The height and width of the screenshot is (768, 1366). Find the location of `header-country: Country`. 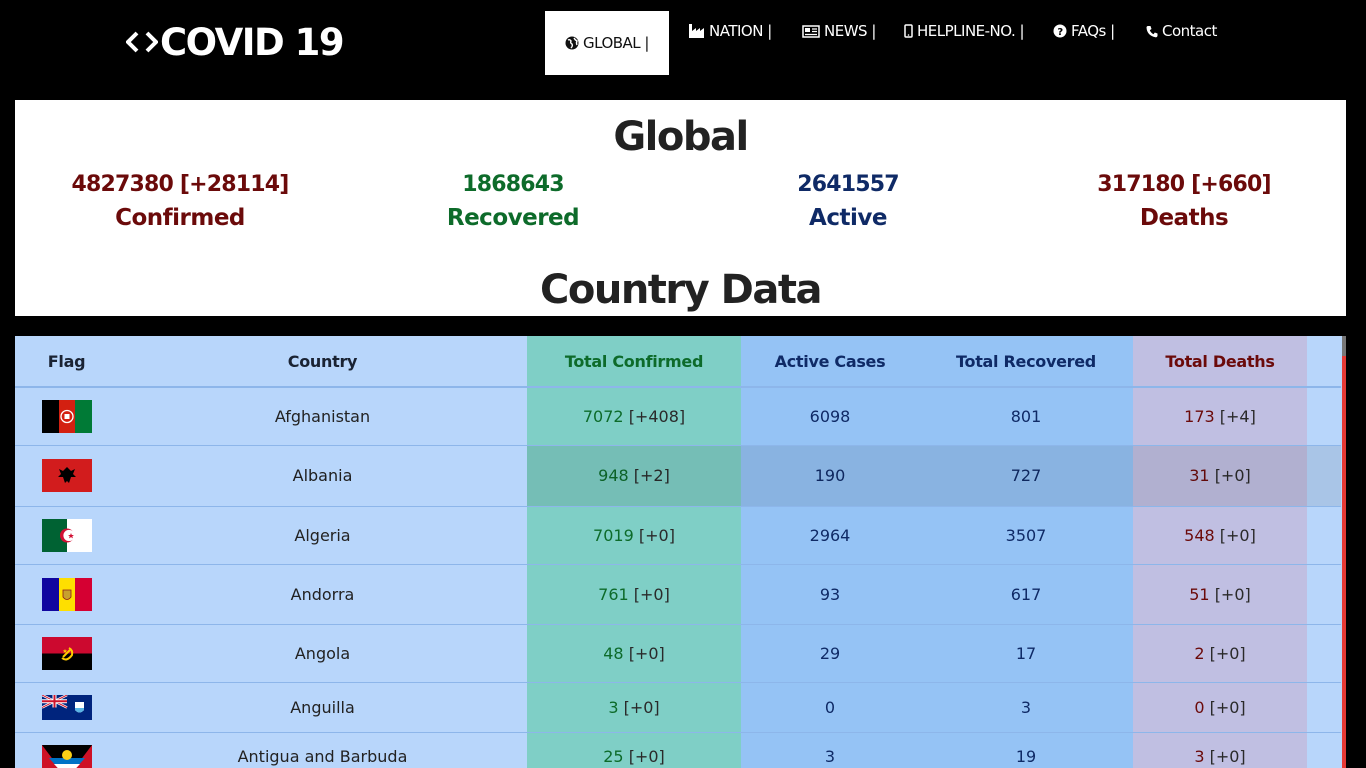

header-country: Country is located at coordinates (322, 362).